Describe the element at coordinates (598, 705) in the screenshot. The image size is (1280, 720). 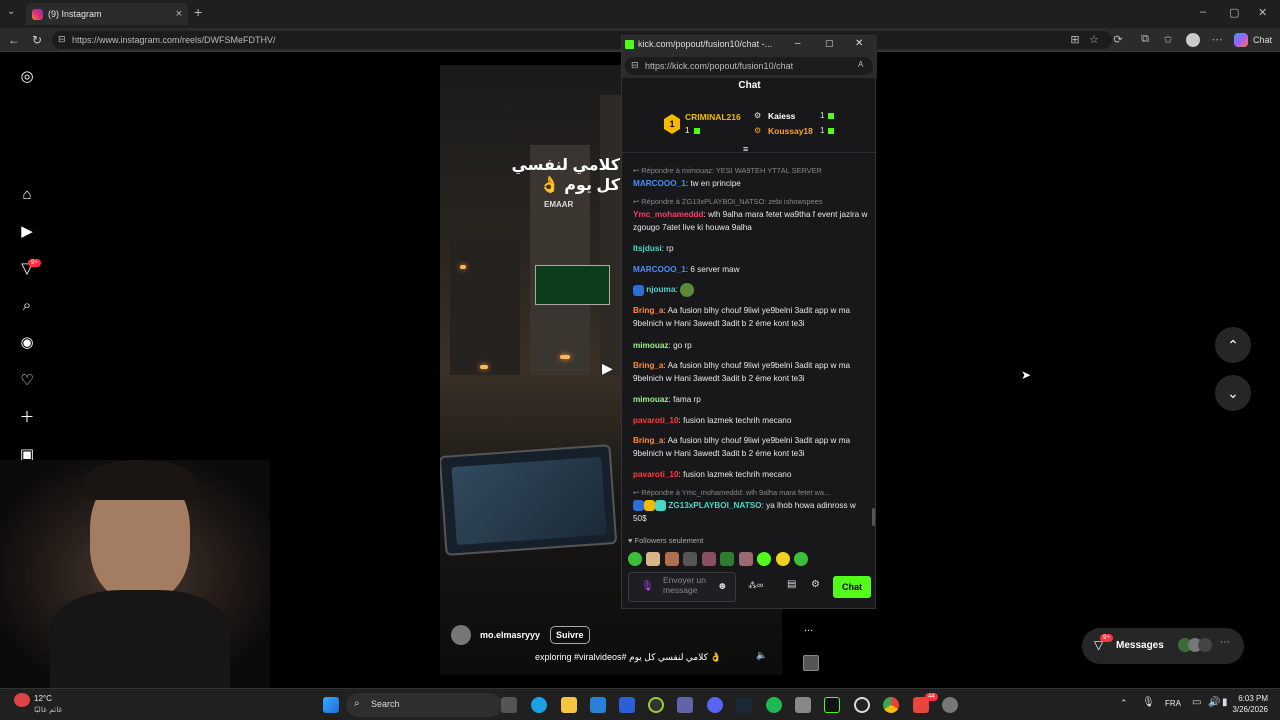
I see `mail-icon` at that location.